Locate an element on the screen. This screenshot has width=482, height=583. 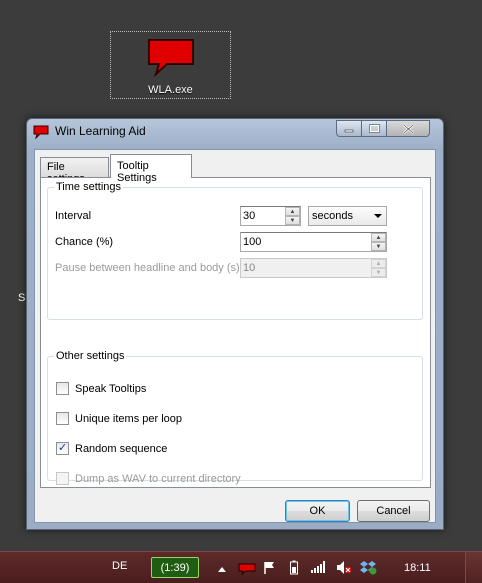
tab-tooltip-settings: Tooltip Settings is located at coordinates (151, 169).